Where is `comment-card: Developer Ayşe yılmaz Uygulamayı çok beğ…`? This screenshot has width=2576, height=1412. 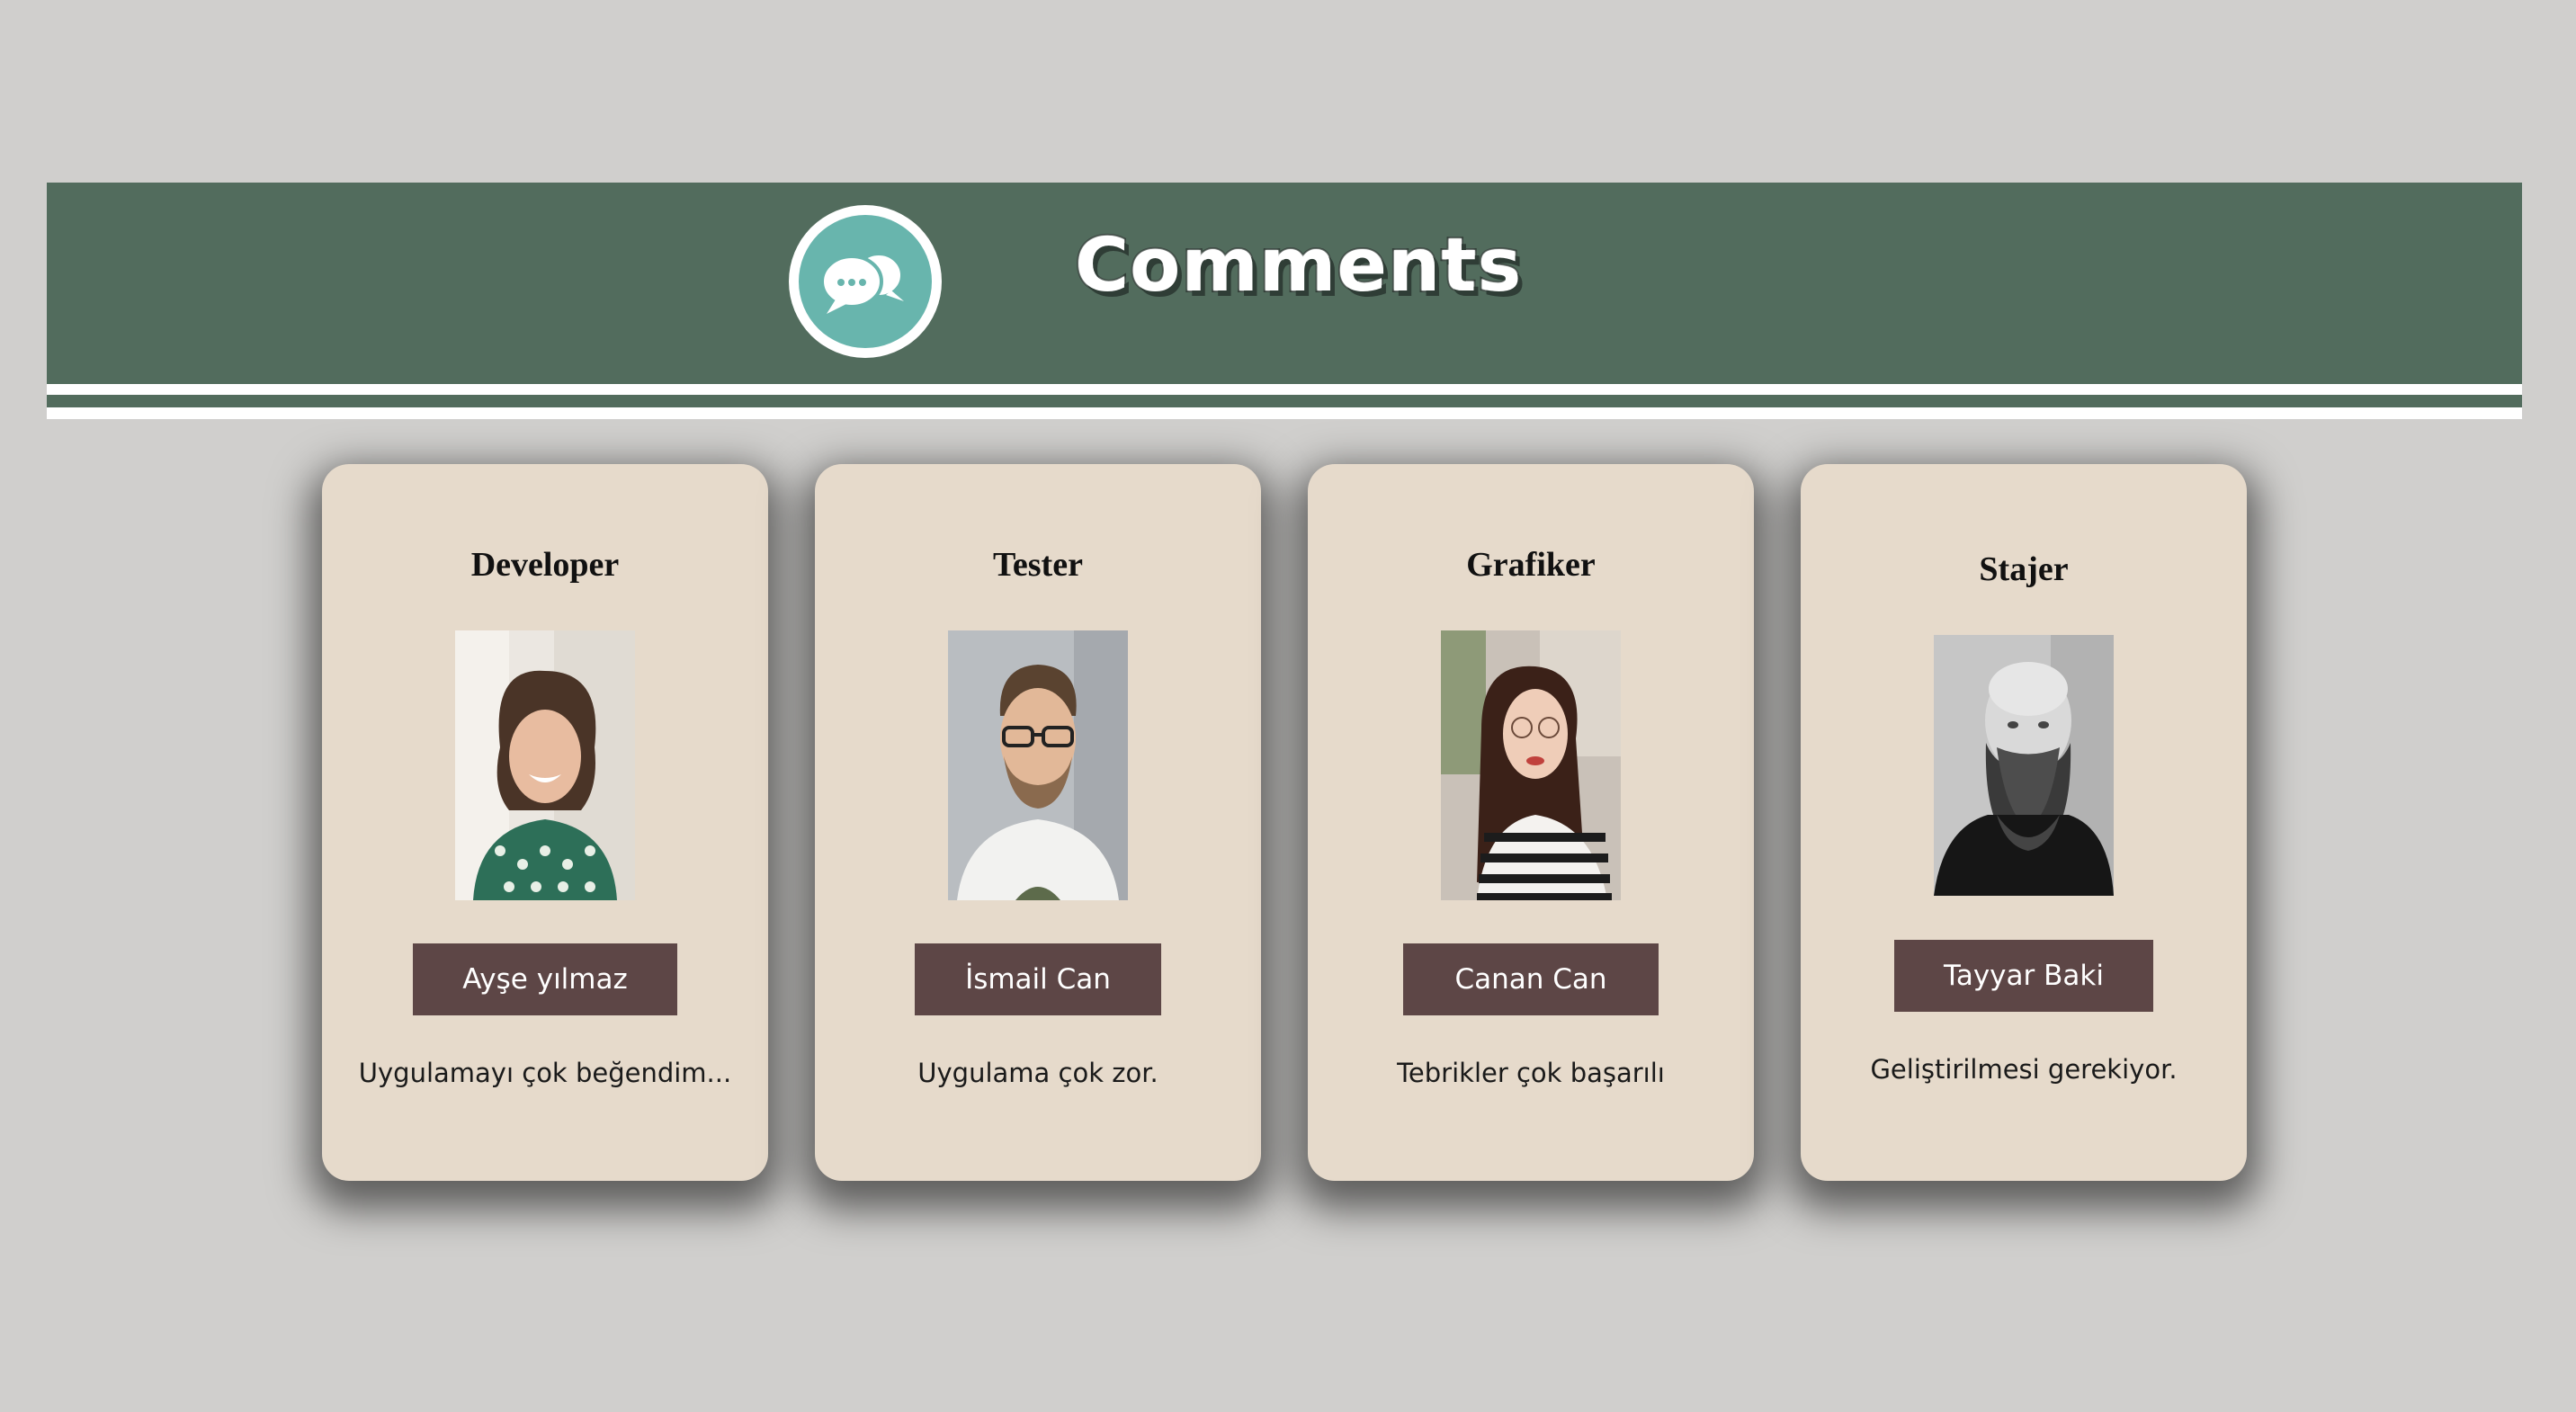 comment-card: Developer Ayşe yılmaz Uygulamayı çok beğ… is located at coordinates (545, 822).